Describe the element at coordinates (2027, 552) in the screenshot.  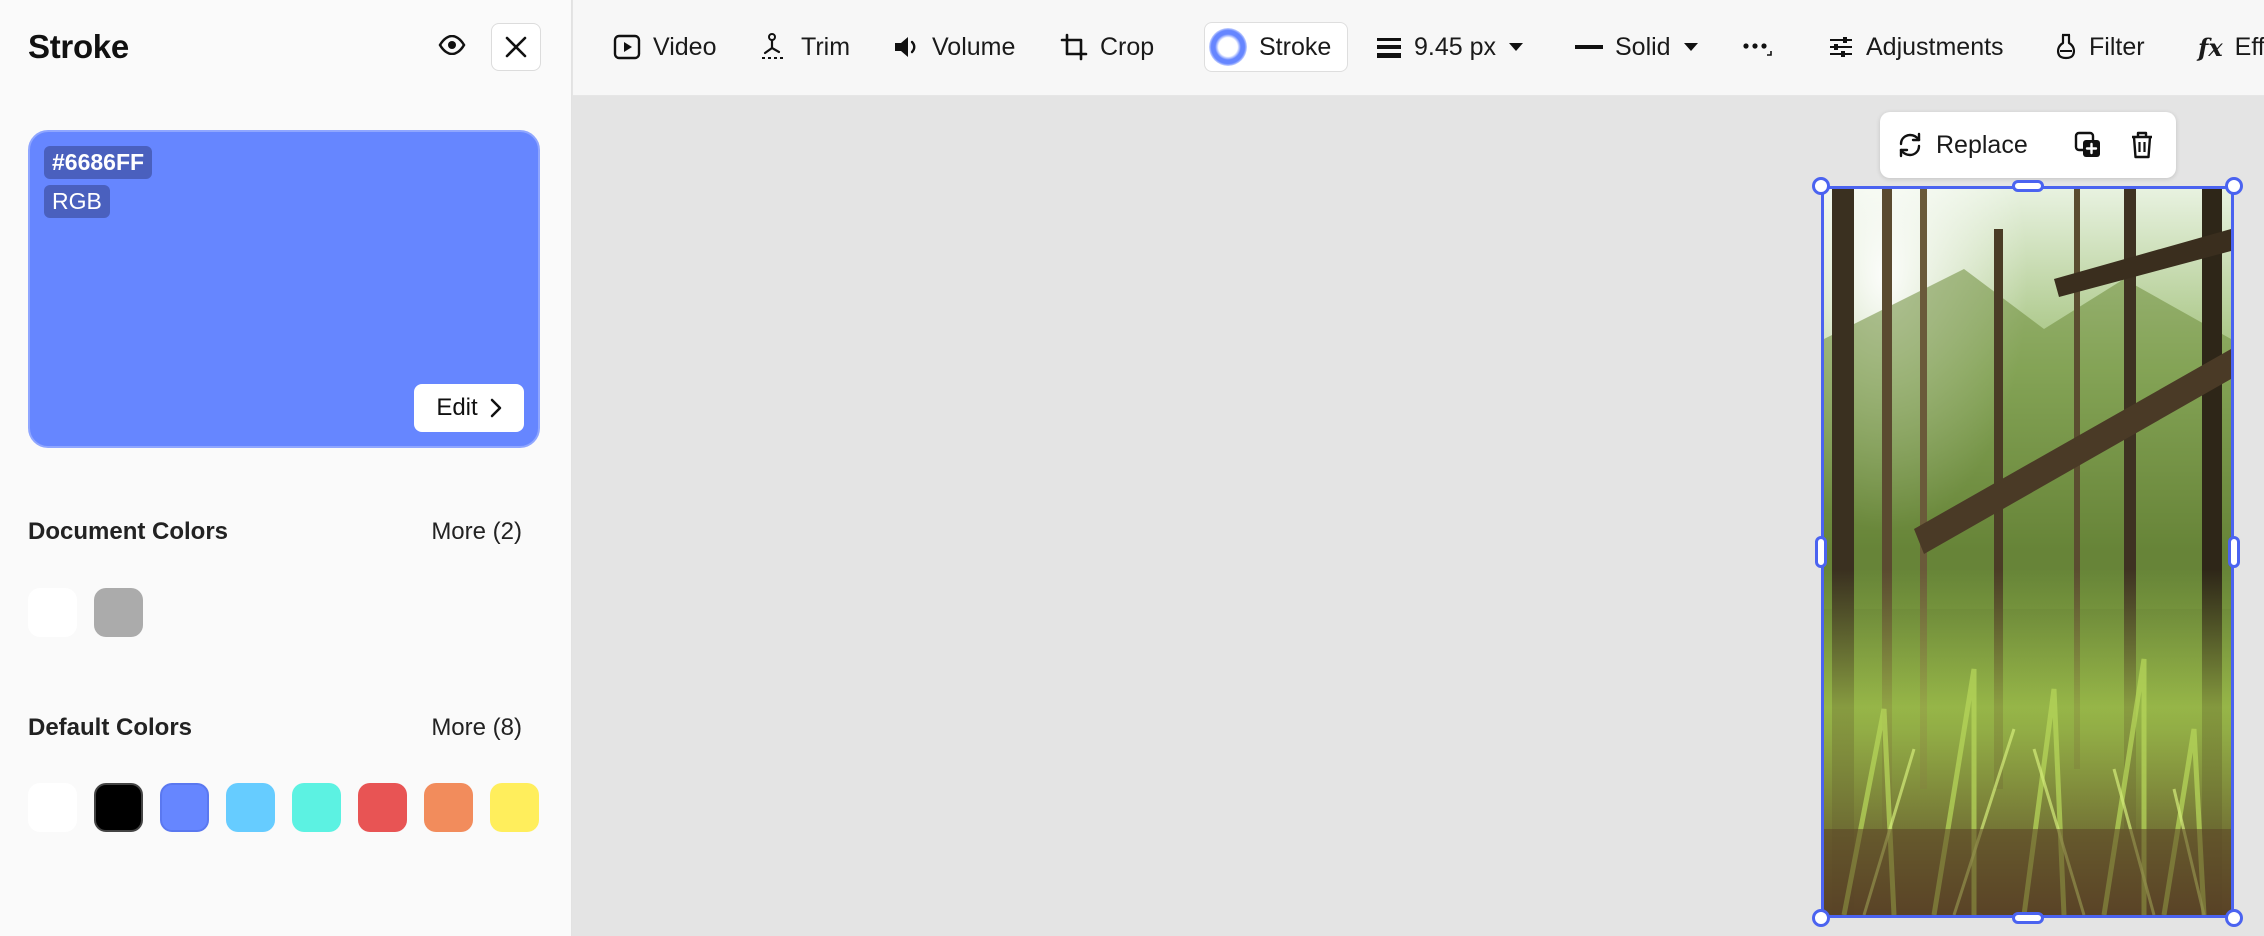
I see `selection-frame` at that location.